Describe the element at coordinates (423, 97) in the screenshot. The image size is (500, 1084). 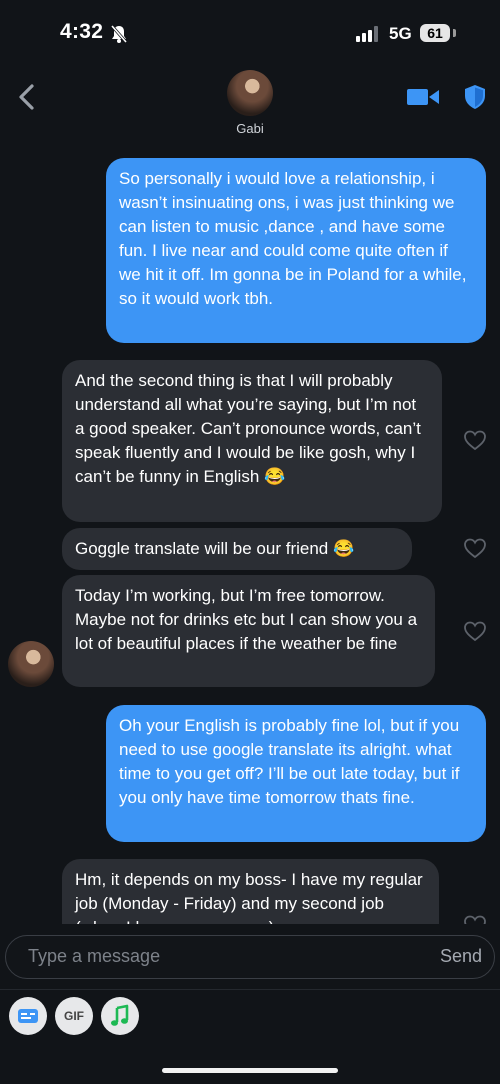
I see `video-camera-icon` at that location.